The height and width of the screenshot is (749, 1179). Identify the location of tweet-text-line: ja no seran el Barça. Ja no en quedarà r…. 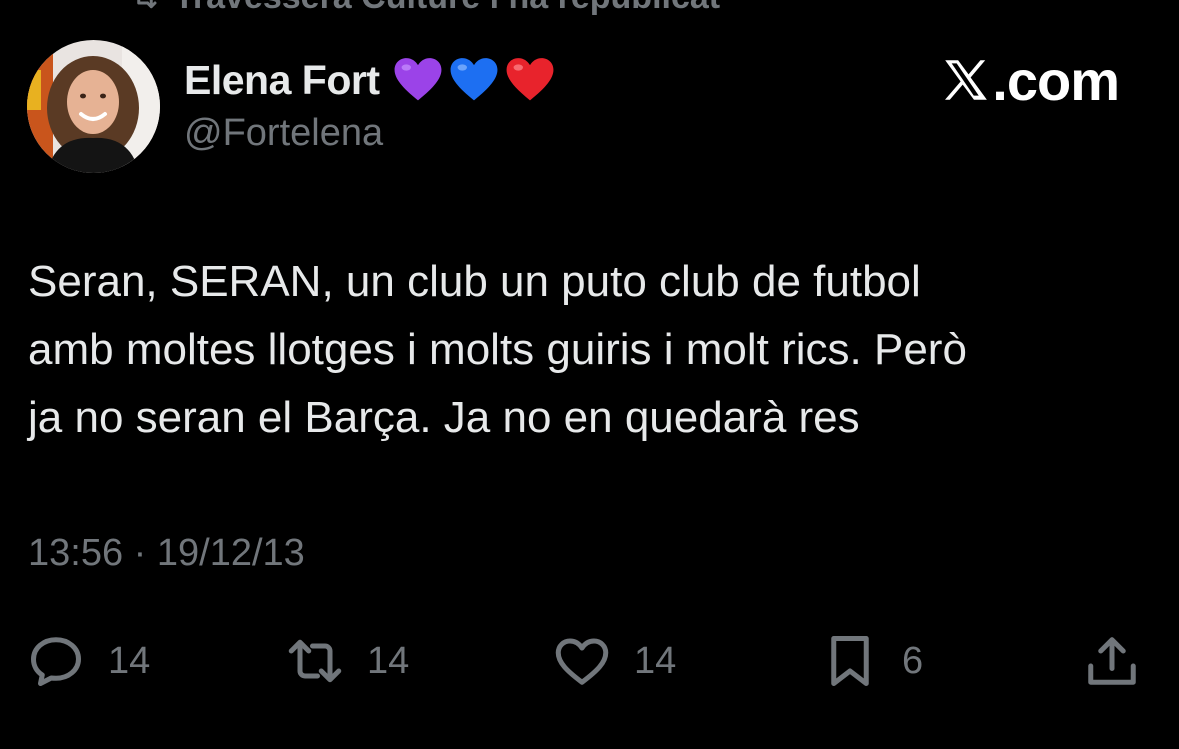
(444, 417).